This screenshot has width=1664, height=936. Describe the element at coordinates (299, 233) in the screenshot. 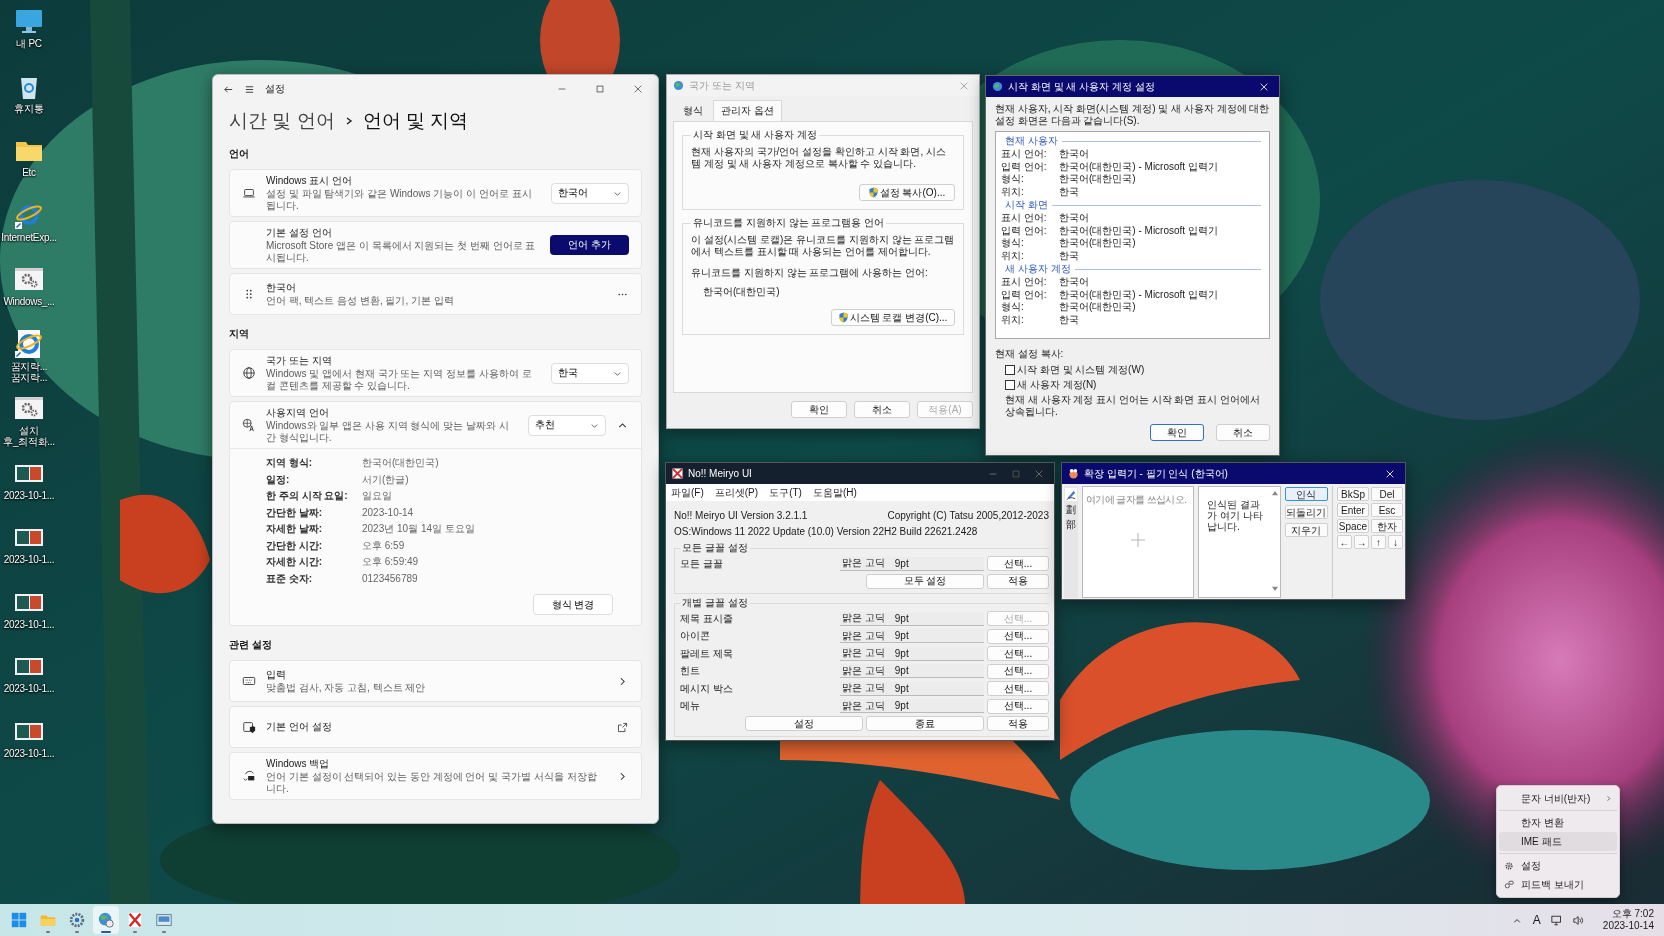

I see `setting-title: 기본 설정 언어` at that location.